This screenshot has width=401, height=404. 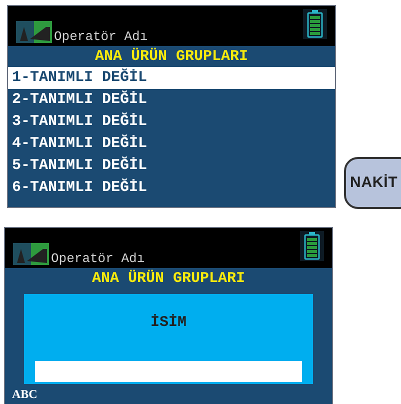 I want to click on menu-item: 6-TANIMLI DEĞİL, so click(x=171, y=188).